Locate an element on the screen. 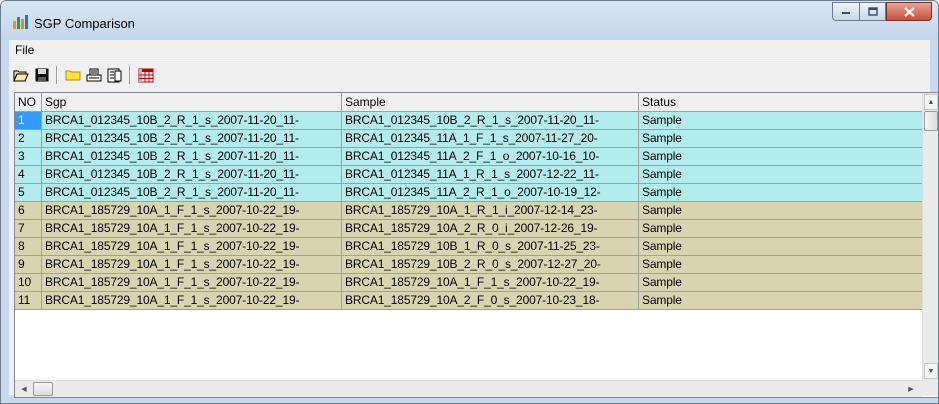 This screenshot has width=939, height=404. save-disk-icon is located at coordinates (42, 75).